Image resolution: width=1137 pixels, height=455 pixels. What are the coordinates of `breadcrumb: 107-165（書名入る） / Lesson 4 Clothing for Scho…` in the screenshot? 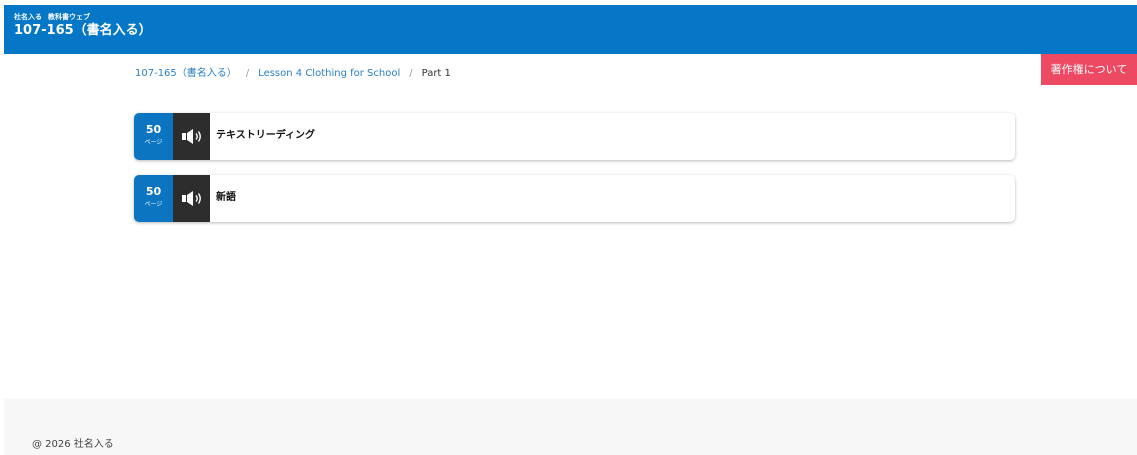 It's located at (293, 74).